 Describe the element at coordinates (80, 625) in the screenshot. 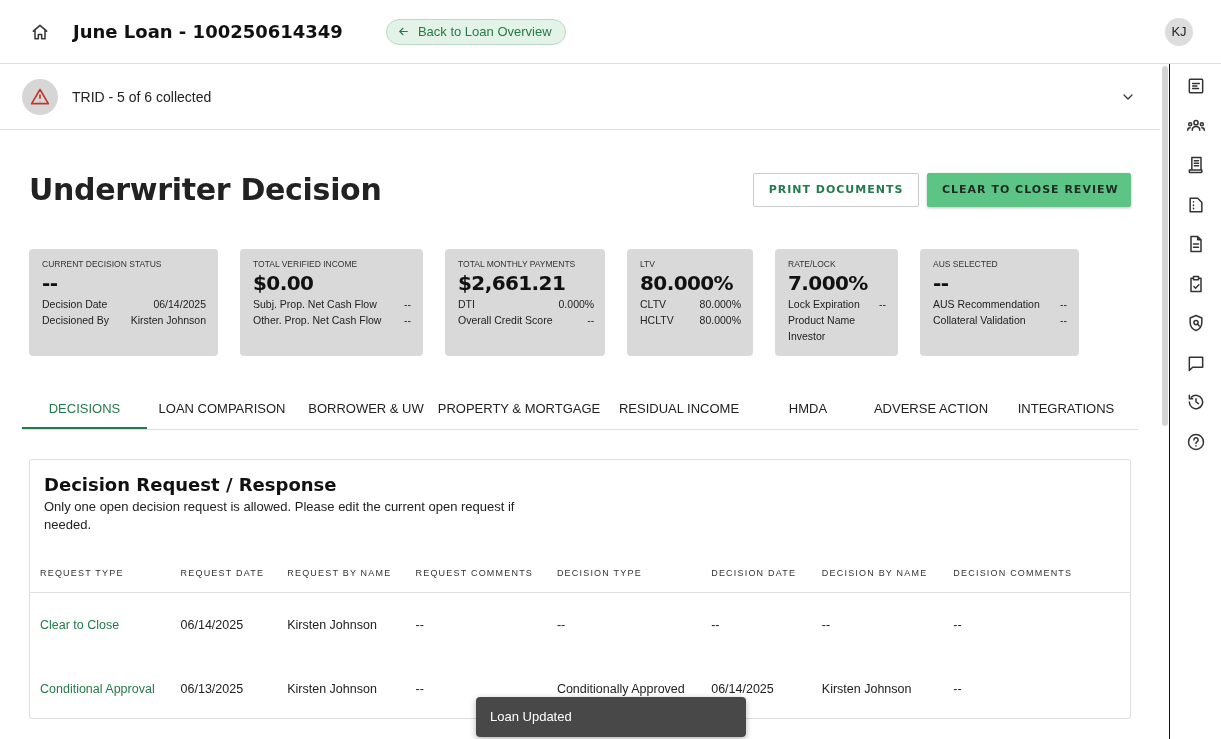

I see `request-type-link: Clear to Close` at that location.